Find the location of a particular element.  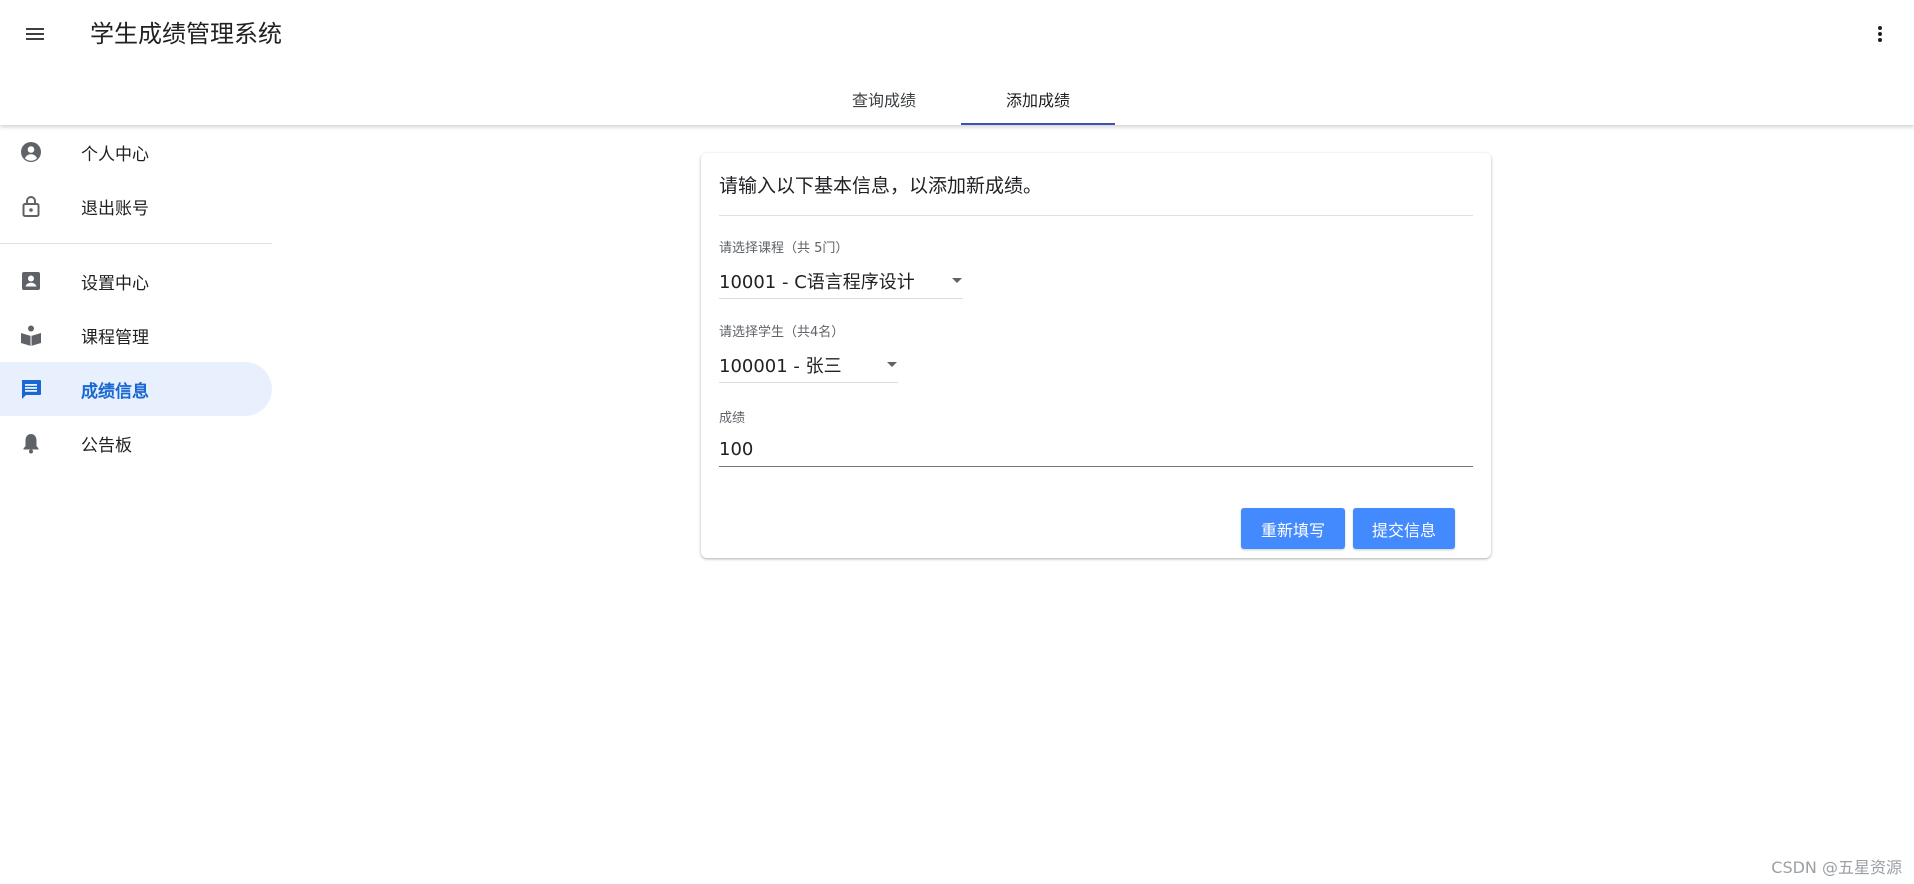

score-input is located at coordinates (1096, 450).